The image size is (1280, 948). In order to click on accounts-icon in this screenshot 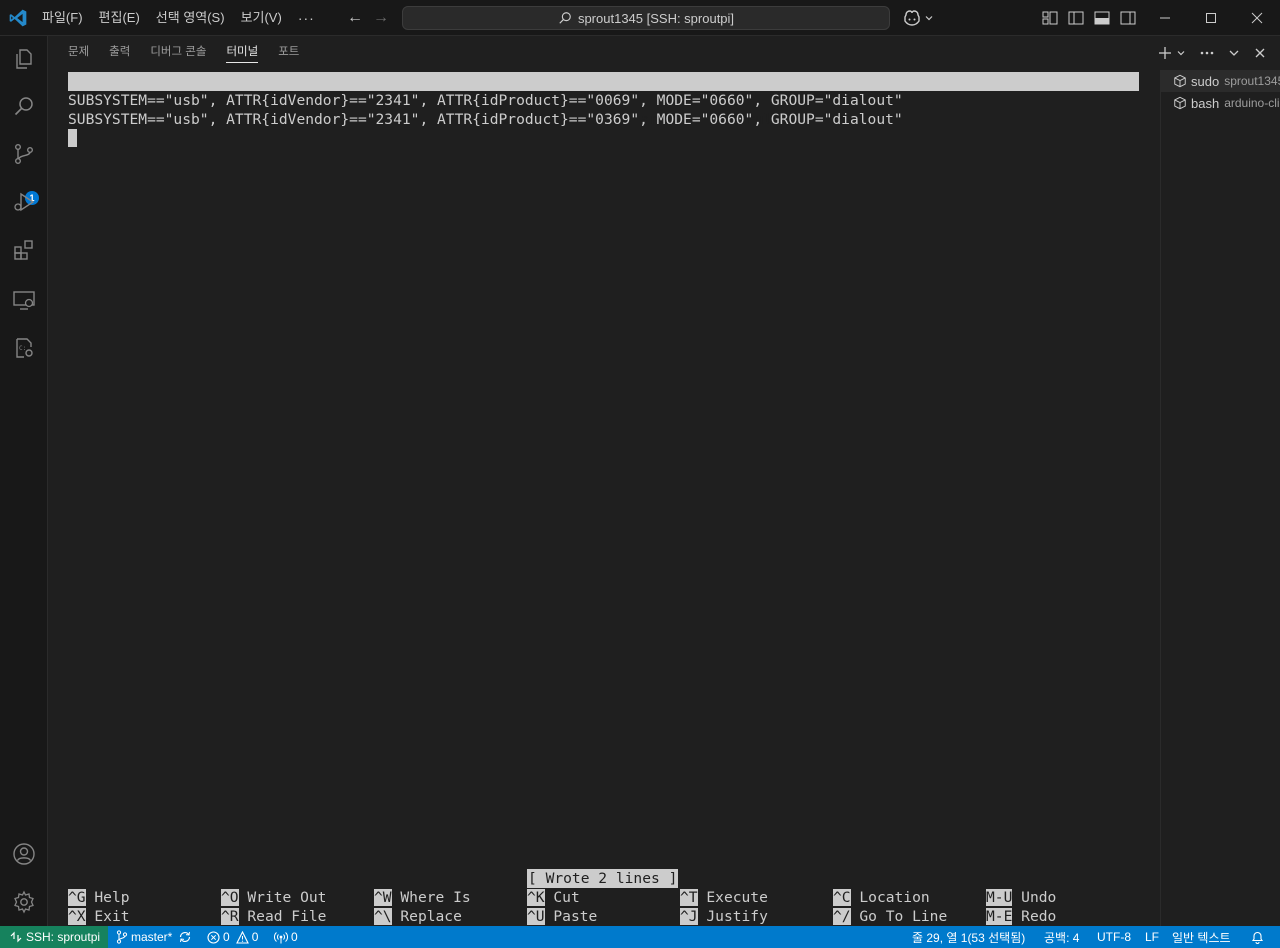, I will do `click(24, 854)`.